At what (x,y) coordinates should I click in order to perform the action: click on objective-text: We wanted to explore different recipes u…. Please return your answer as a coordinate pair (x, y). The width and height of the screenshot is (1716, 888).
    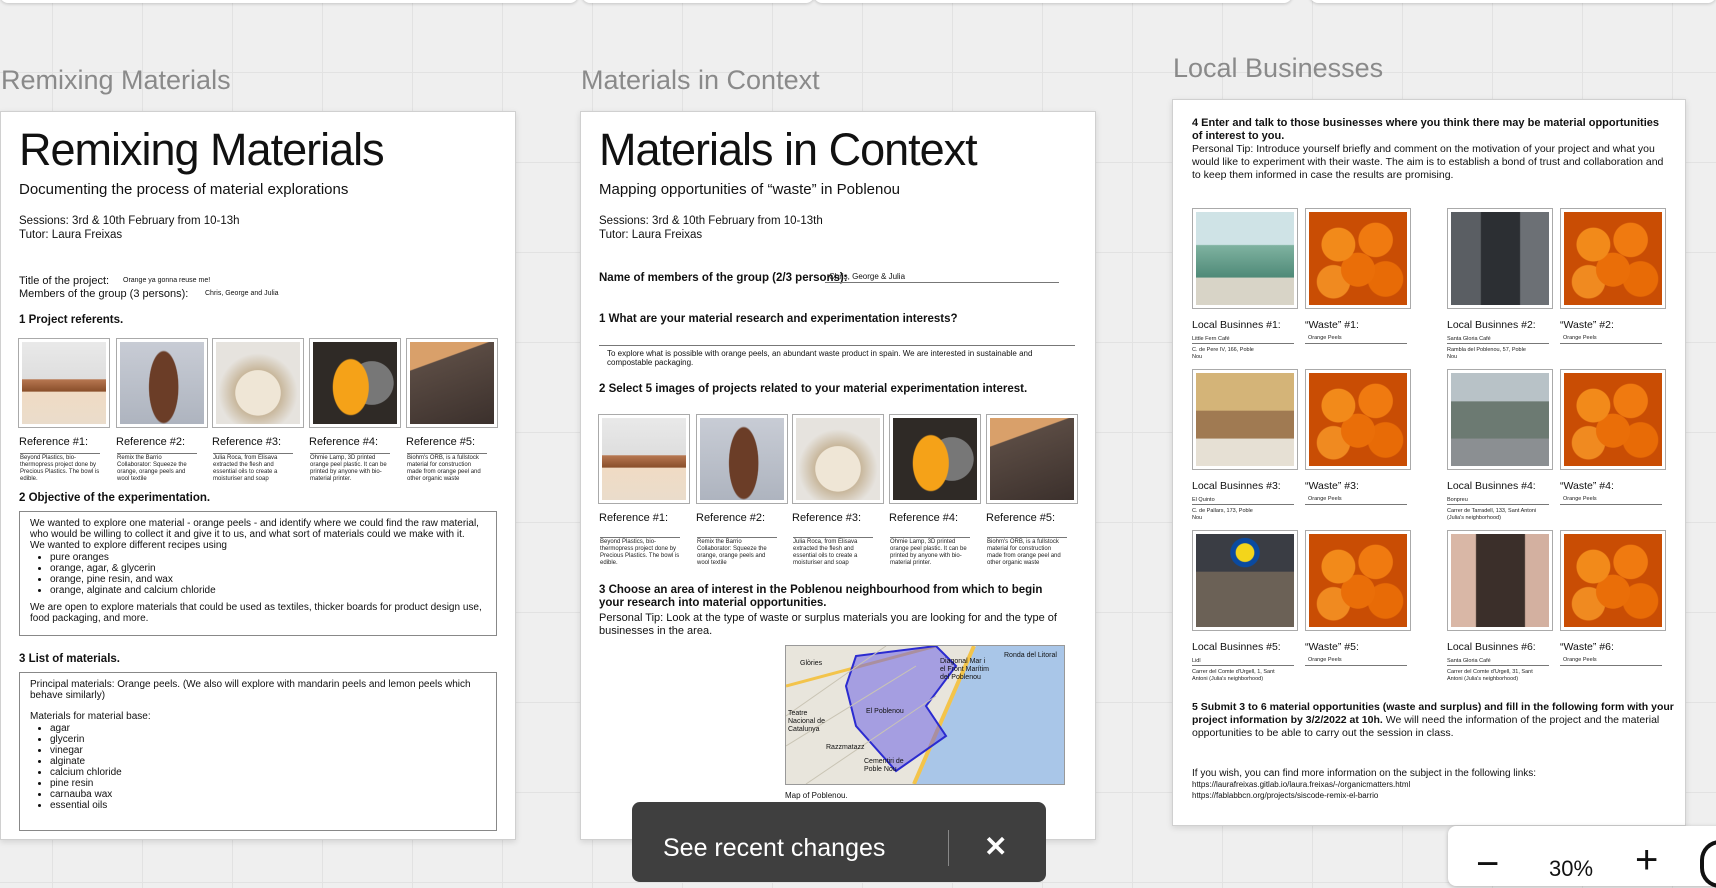
    Looking at the image, I should click on (128, 545).